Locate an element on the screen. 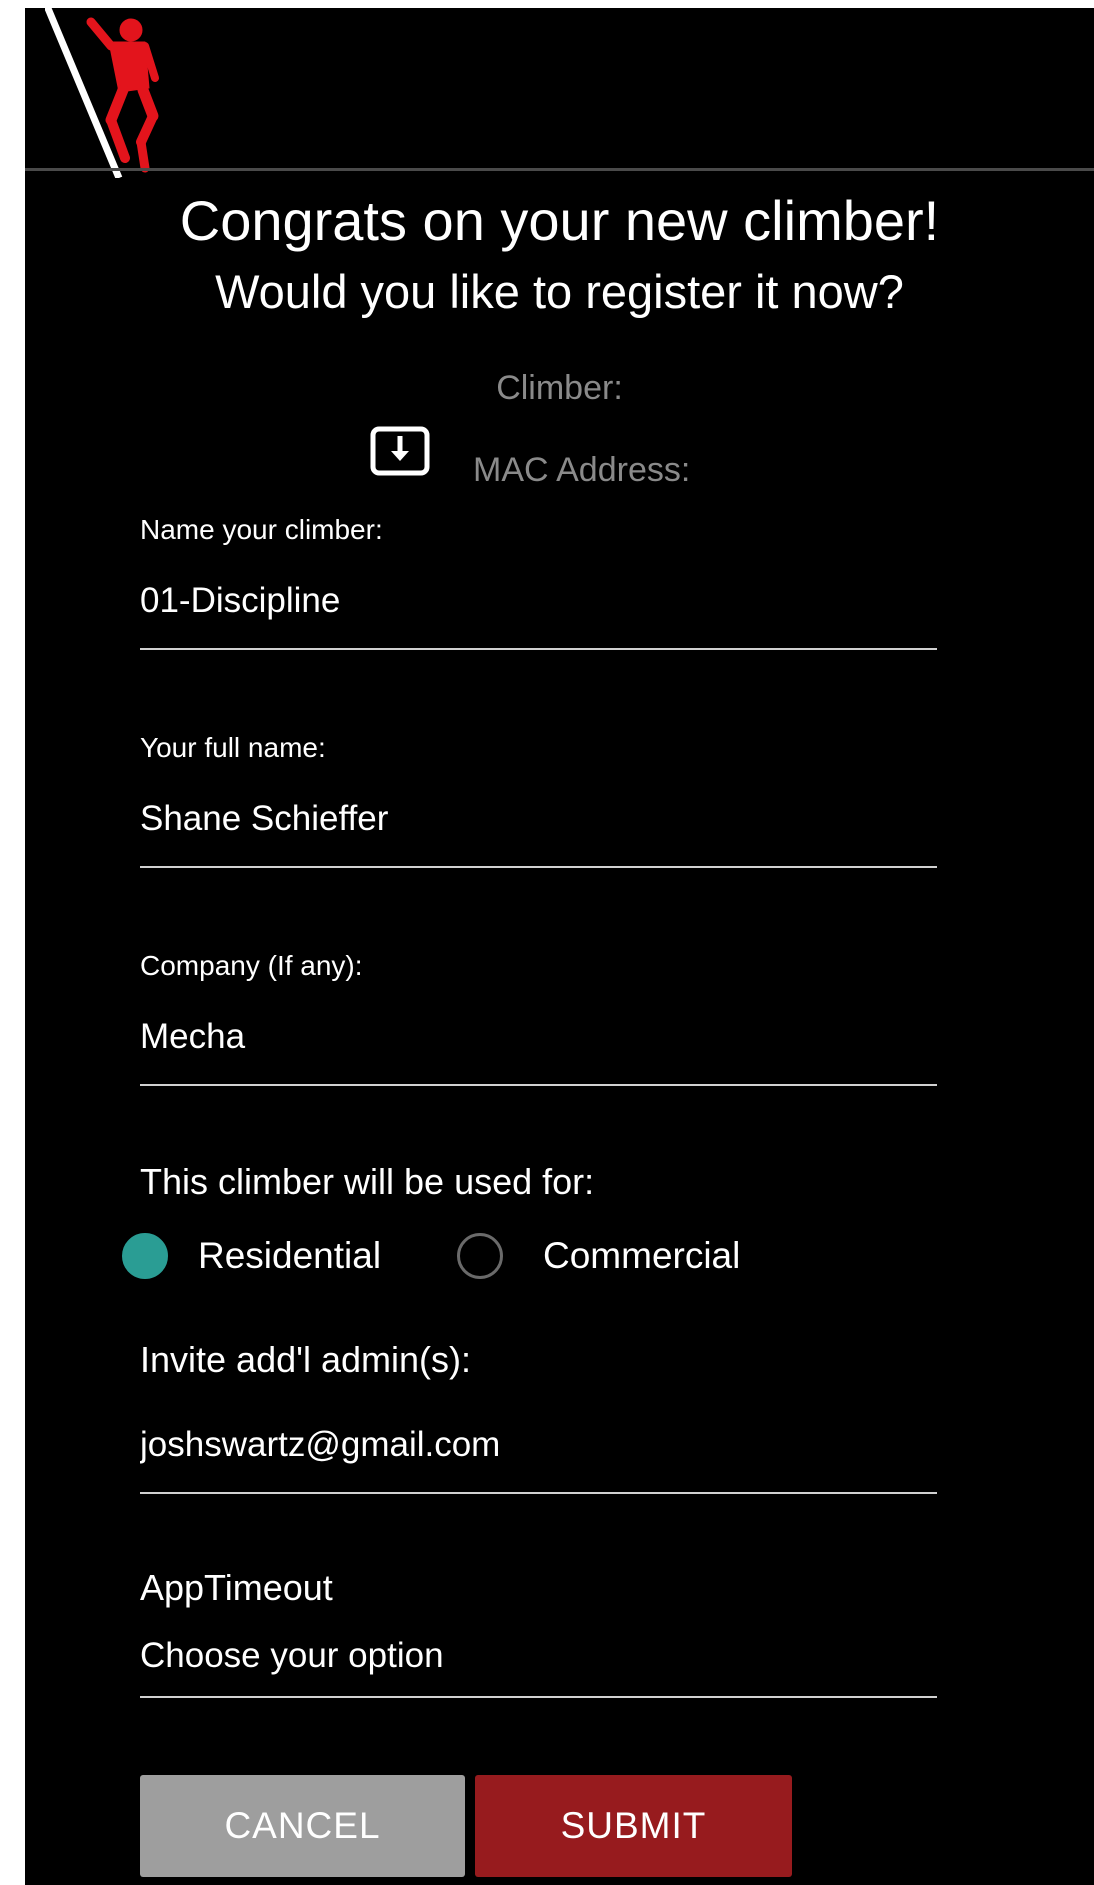 The image size is (1094, 1885). admin-email-input is located at coordinates (538, 1454).